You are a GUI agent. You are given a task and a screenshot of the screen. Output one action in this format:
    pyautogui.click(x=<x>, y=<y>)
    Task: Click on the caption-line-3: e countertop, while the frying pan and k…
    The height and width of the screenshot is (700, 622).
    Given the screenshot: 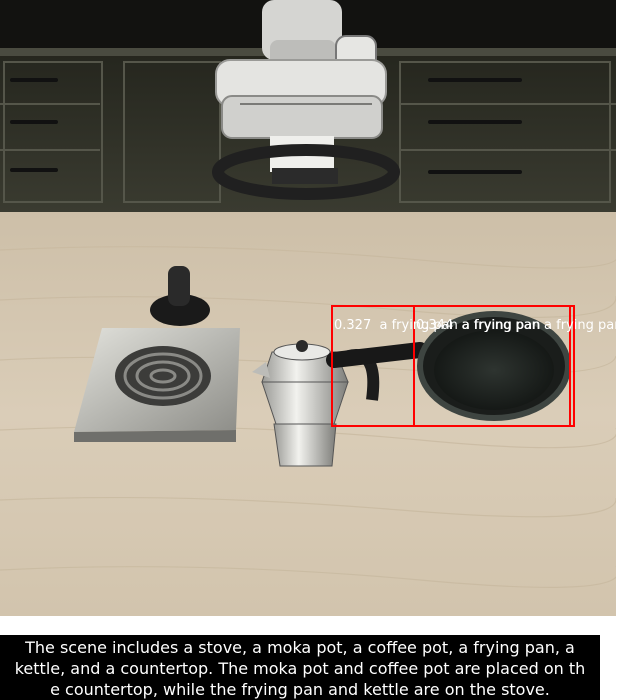 What is the action you would take?
    pyautogui.click(x=300, y=689)
    